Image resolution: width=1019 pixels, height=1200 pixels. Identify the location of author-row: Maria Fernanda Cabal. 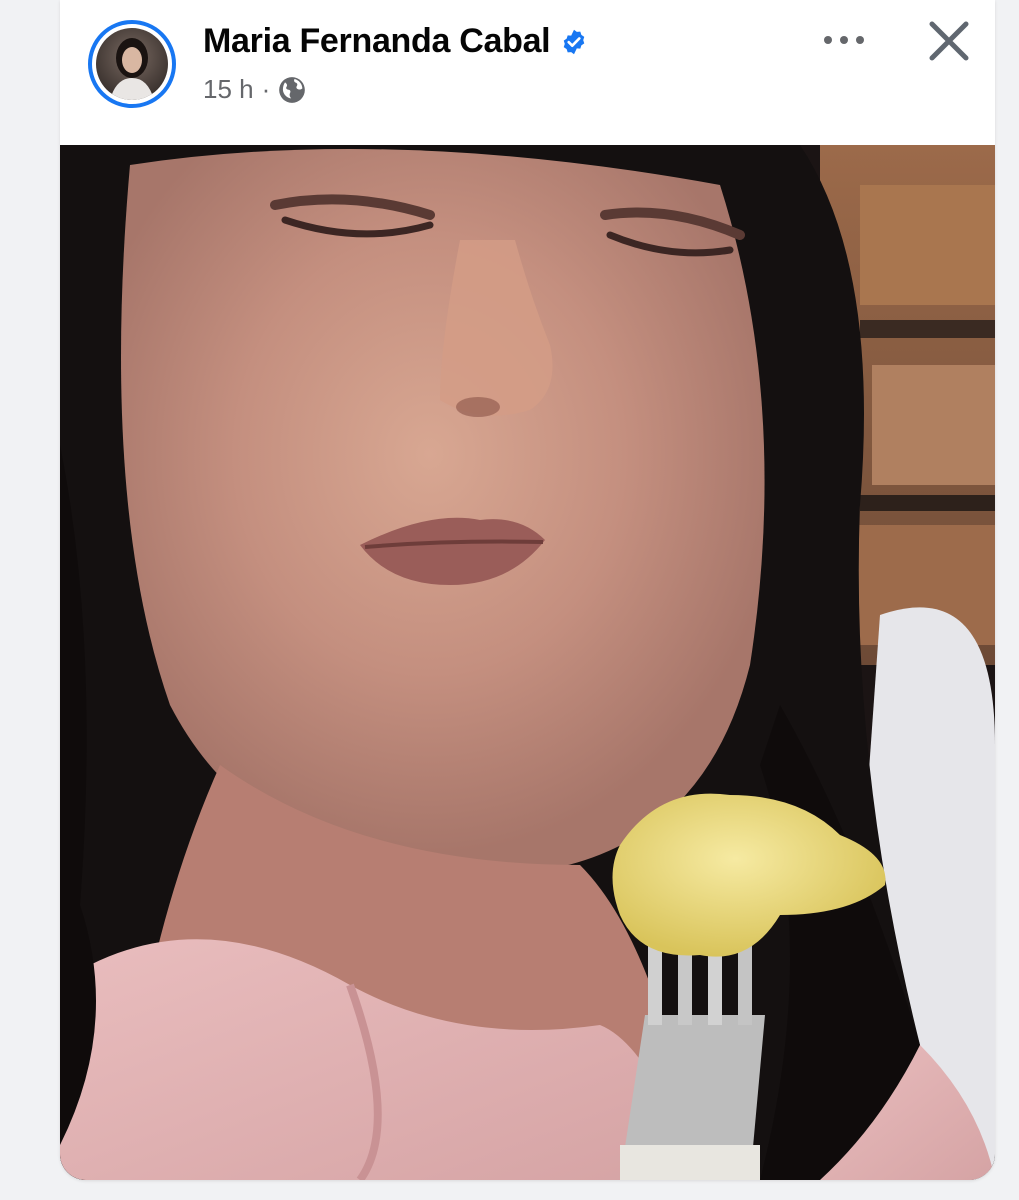
(395, 41).